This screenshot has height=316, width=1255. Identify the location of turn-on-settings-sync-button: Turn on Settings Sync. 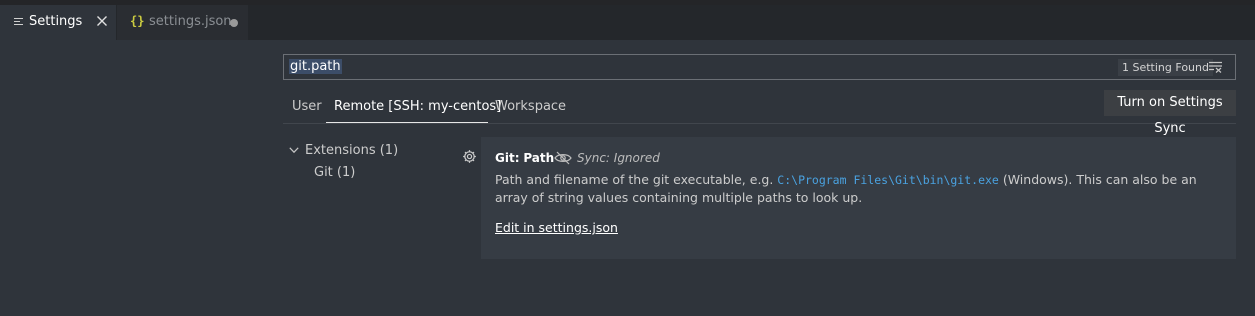
(1170, 113).